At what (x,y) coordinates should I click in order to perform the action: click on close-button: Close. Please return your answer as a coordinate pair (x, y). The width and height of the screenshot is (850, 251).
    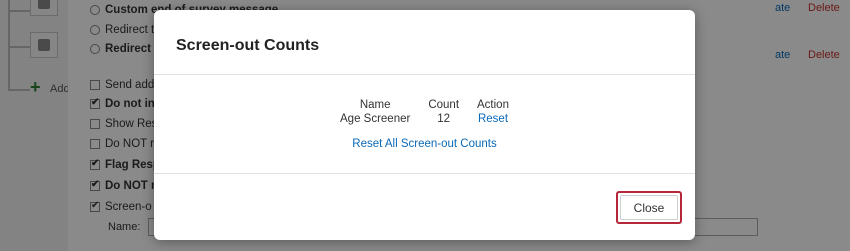
    Looking at the image, I should click on (649, 207).